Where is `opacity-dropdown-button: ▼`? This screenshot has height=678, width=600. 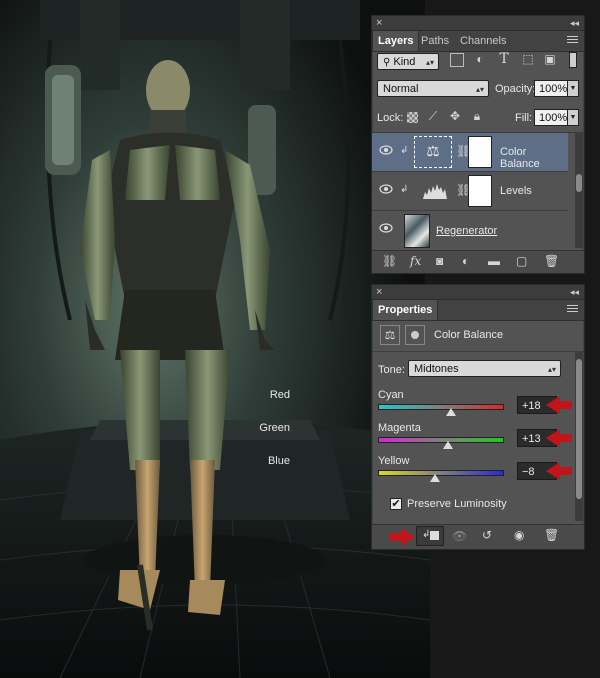 opacity-dropdown-button: ▼ is located at coordinates (573, 88).